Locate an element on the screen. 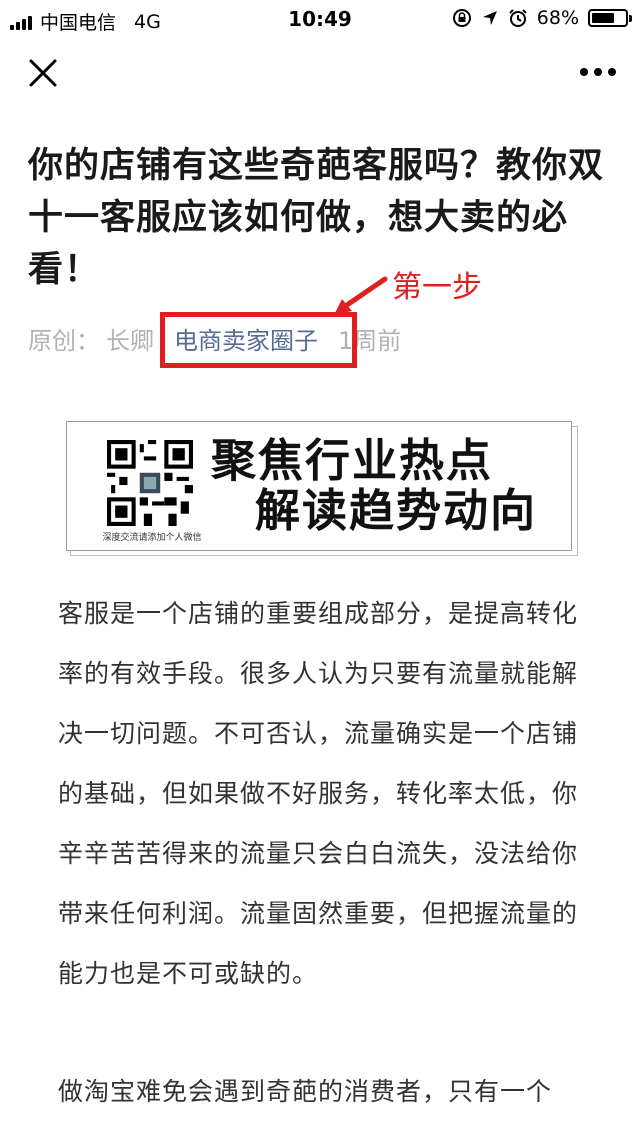 Image resolution: width=640 pixels, height=1138 pixels. qr-caption: 深度交流请添加个人微信 is located at coordinates (152, 538).